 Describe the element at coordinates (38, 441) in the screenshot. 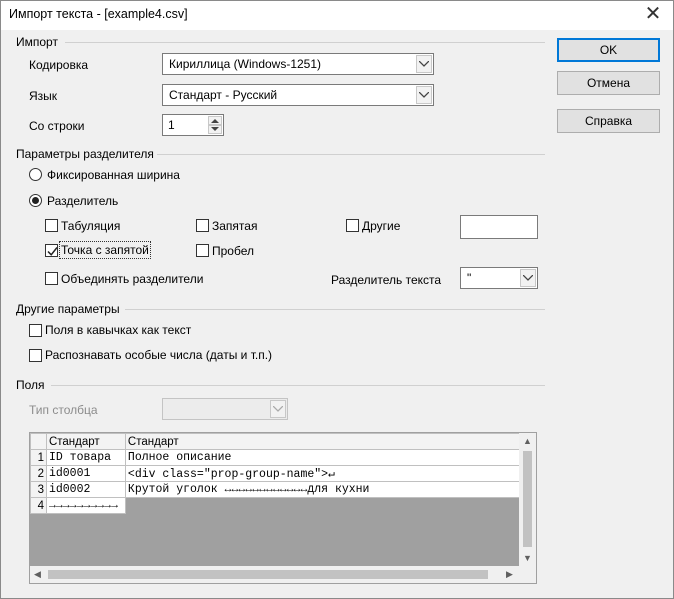

I see `corner-header` at that location.